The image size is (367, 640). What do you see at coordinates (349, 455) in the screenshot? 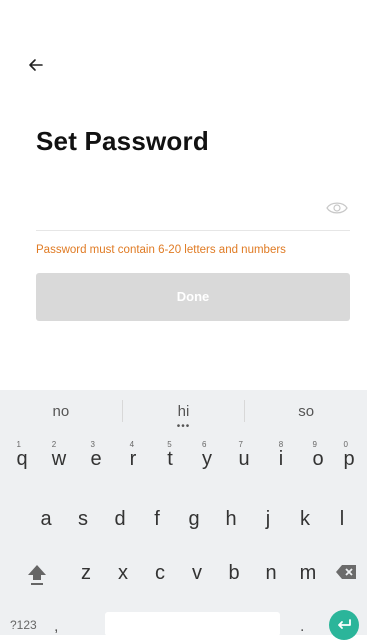
I see `key-p: 0p` at bounding box center [349, 455].